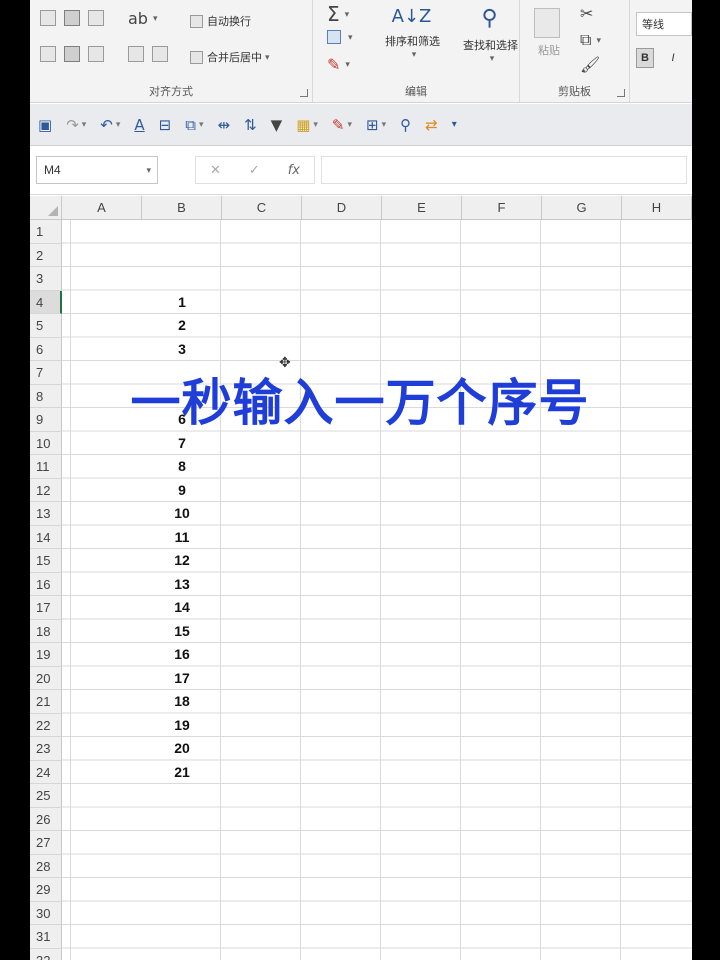 This screenshot has width=720, height=960. Describe the element at coordinates (46, 913) in the screenshot. I see `row-header-30: 30` at that location.